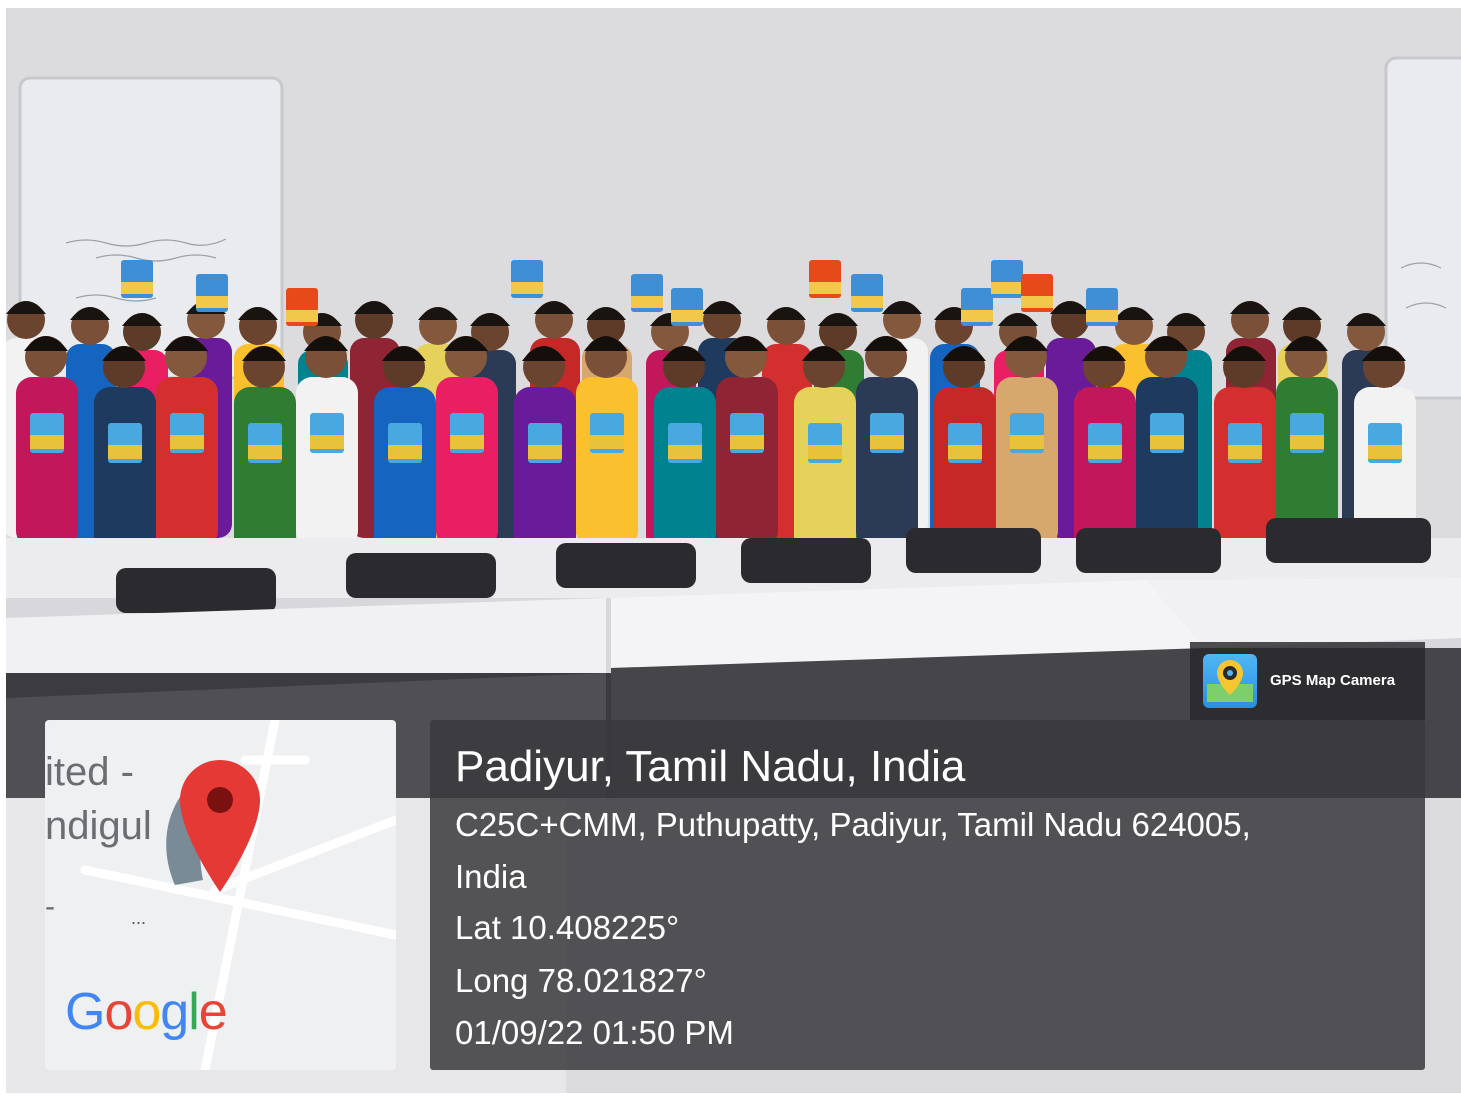  What do you see at coordinates (710, 766) in the screenshot?
I see `location-title: Padiyur, Tamil Nadu, India` at bounding box center [710, 766].